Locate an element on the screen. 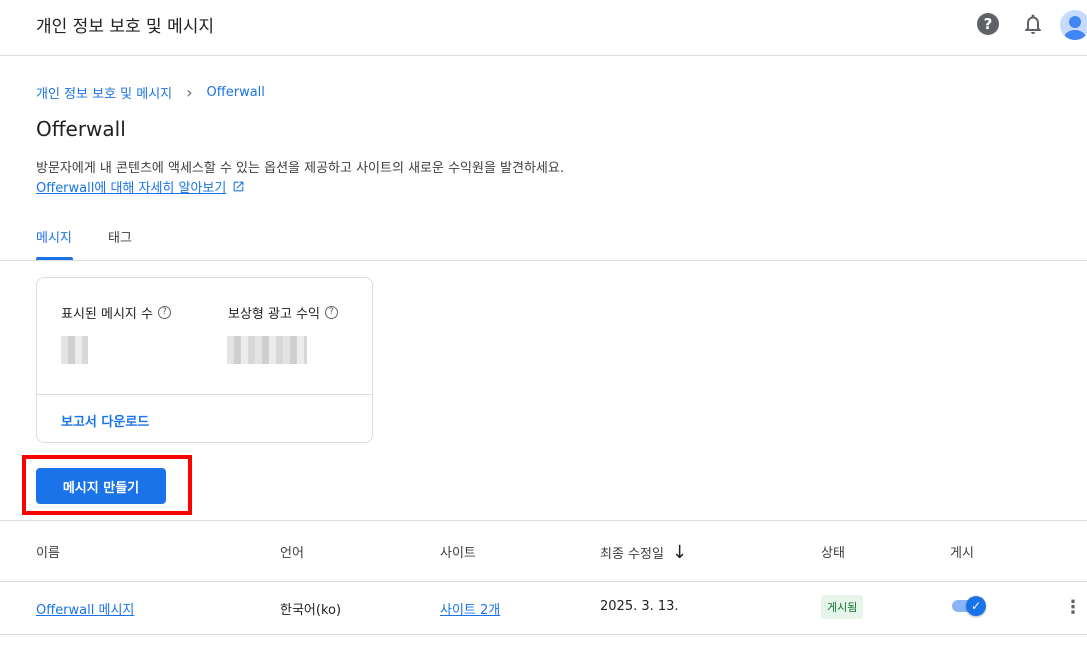  learn-more-link: Offerwall에 대해 자세히 알아보기 is located at coordinates (140, 186).